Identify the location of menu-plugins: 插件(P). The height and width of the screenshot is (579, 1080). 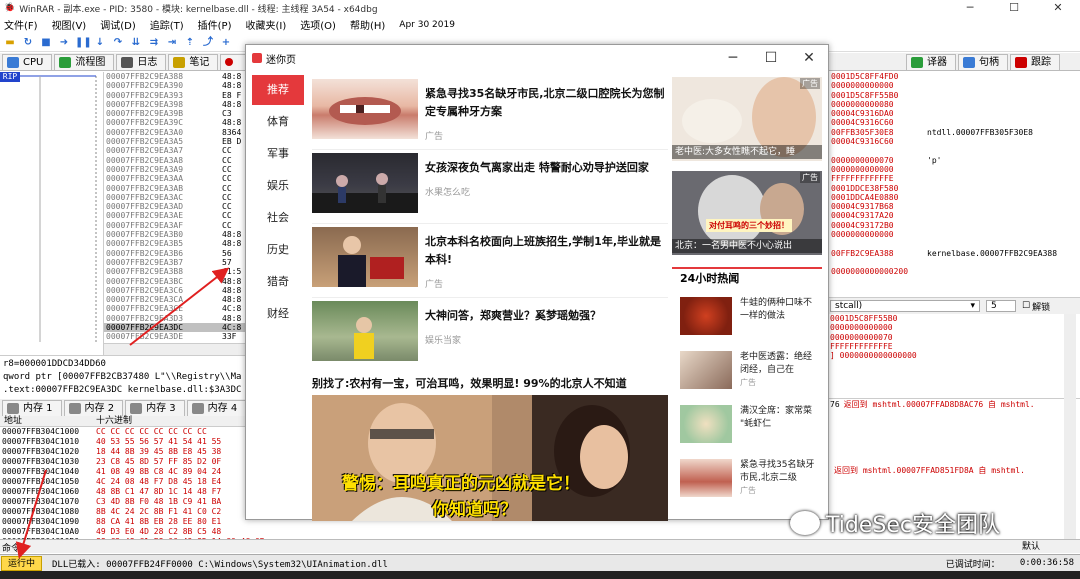
(215, 24).